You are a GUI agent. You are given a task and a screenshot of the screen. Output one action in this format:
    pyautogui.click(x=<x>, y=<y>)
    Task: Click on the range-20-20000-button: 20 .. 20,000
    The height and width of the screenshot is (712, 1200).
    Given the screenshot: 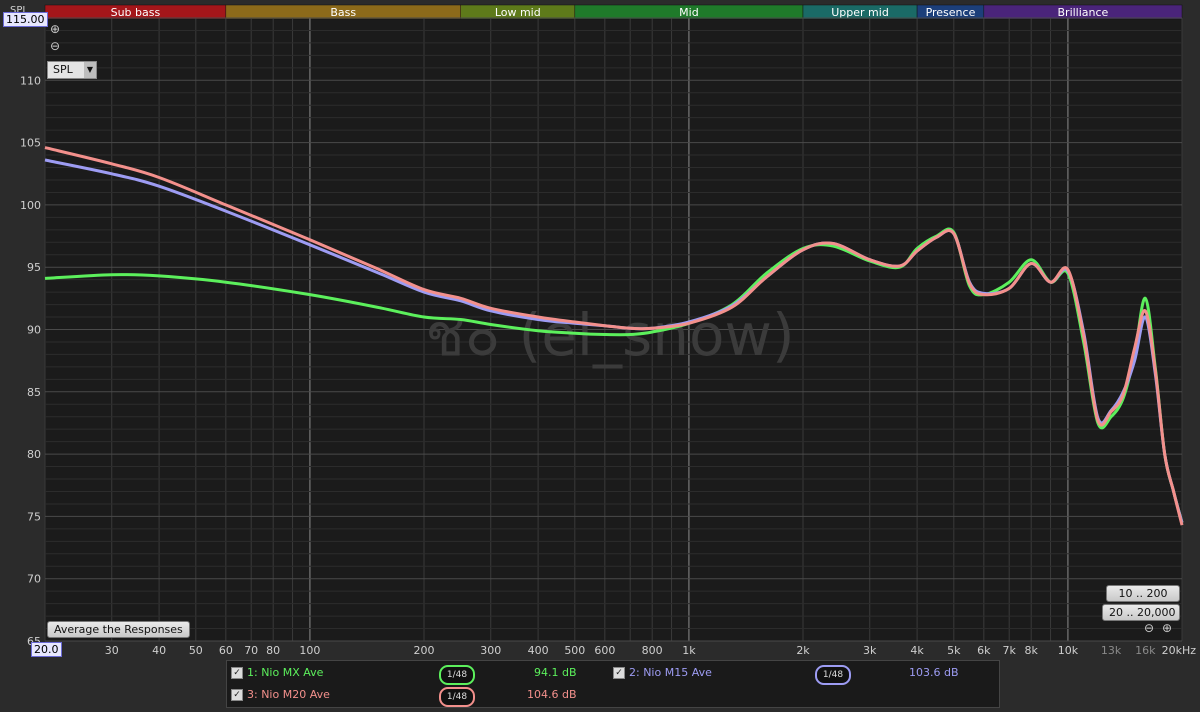 What is the action you would take?
    pyautogui.click(x=1141, y=612)
    